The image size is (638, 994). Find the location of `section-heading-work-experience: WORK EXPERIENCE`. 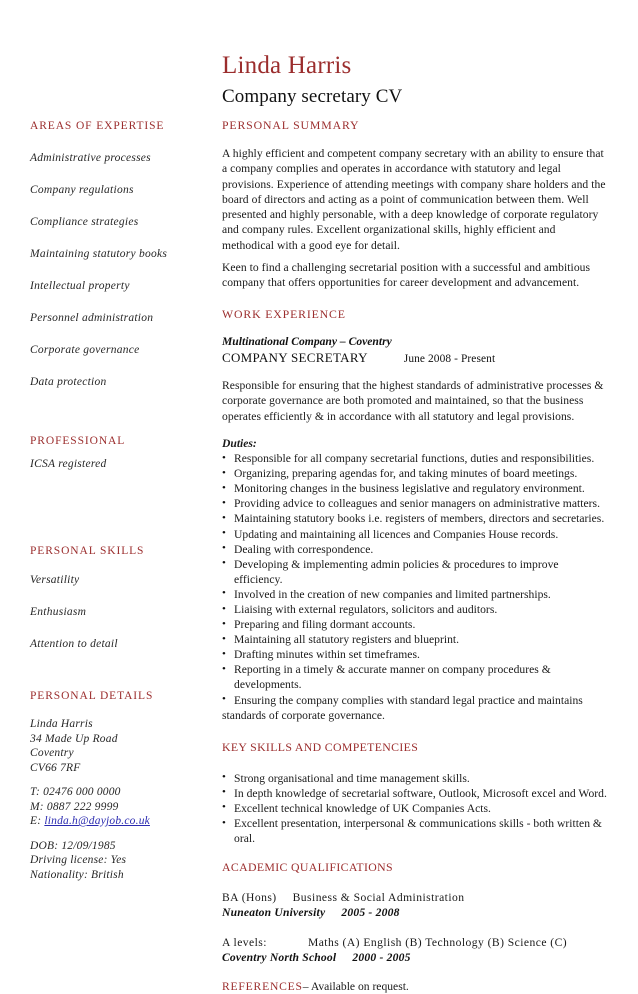

section-heading-work-experience: WORK EXPERIENCE is located at coordinates (284, 313).